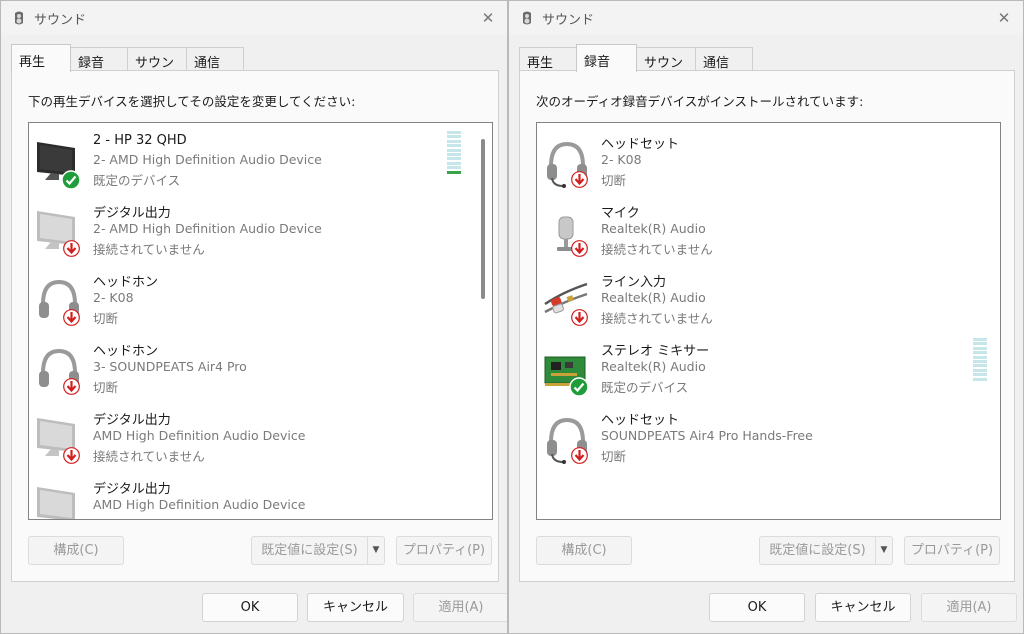 Image resolution: width=1024 pixels, height=634 pixels. I want to click on dialog-footer: OK キャンセル 適用(A), so click(766, 607).